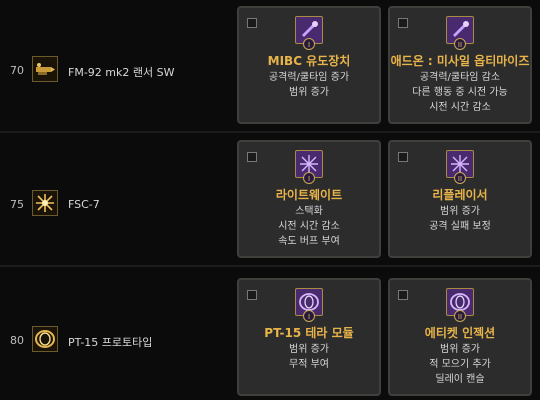  Describe the element at coordinates (460, 226) in the screenshot. I see `option-line: 공격 실패 보정` at that location.